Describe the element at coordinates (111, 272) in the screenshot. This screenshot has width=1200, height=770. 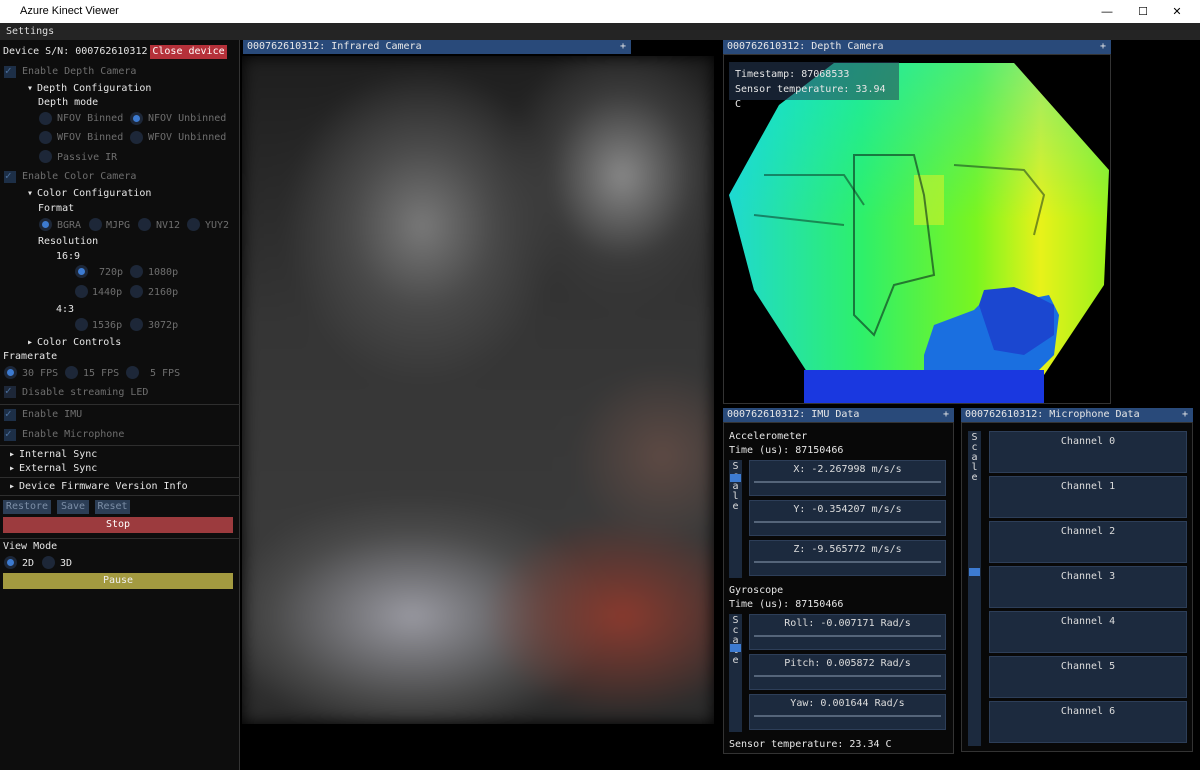
I see `res-720p-label: 720p` at that location.